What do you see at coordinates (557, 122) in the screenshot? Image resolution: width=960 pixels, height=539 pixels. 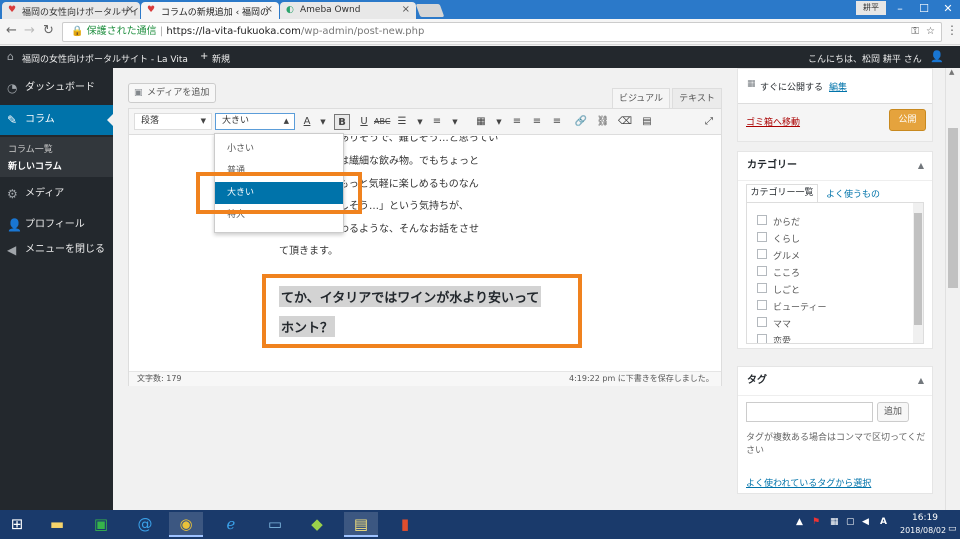 I see `align-right-icon: ≡` at bounding box center [557, 122].